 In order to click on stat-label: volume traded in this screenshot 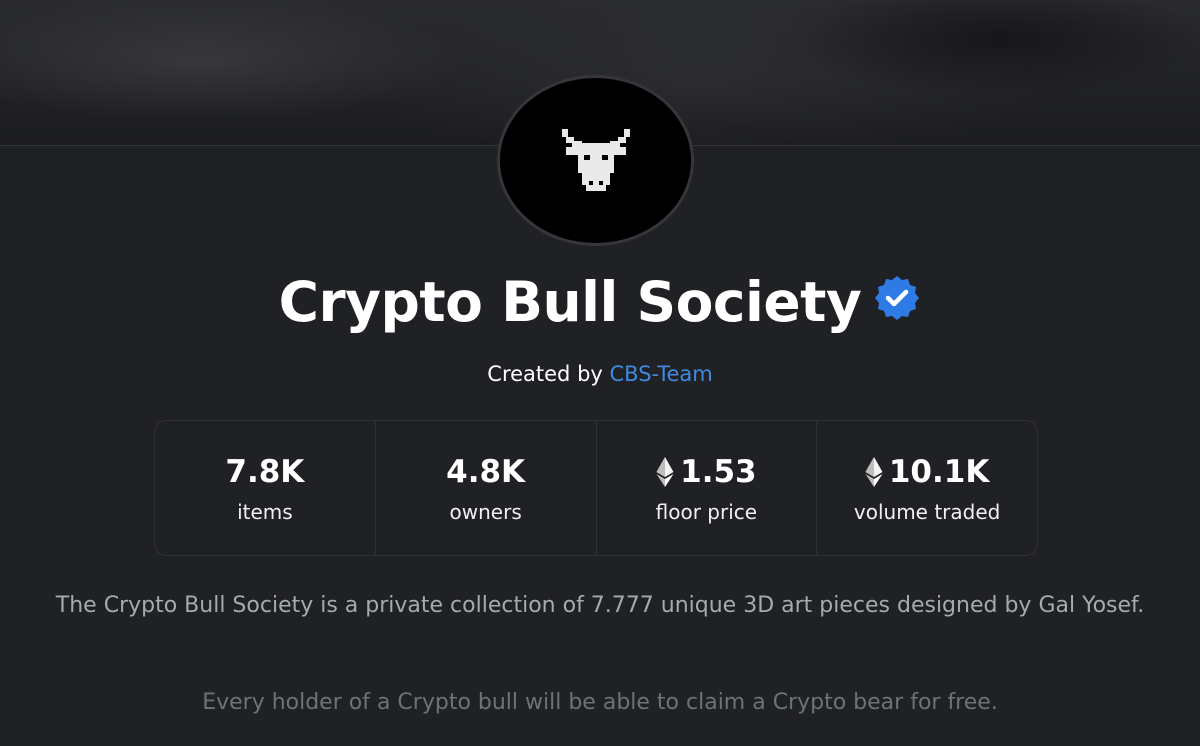, I will do `click(927, 512)`.